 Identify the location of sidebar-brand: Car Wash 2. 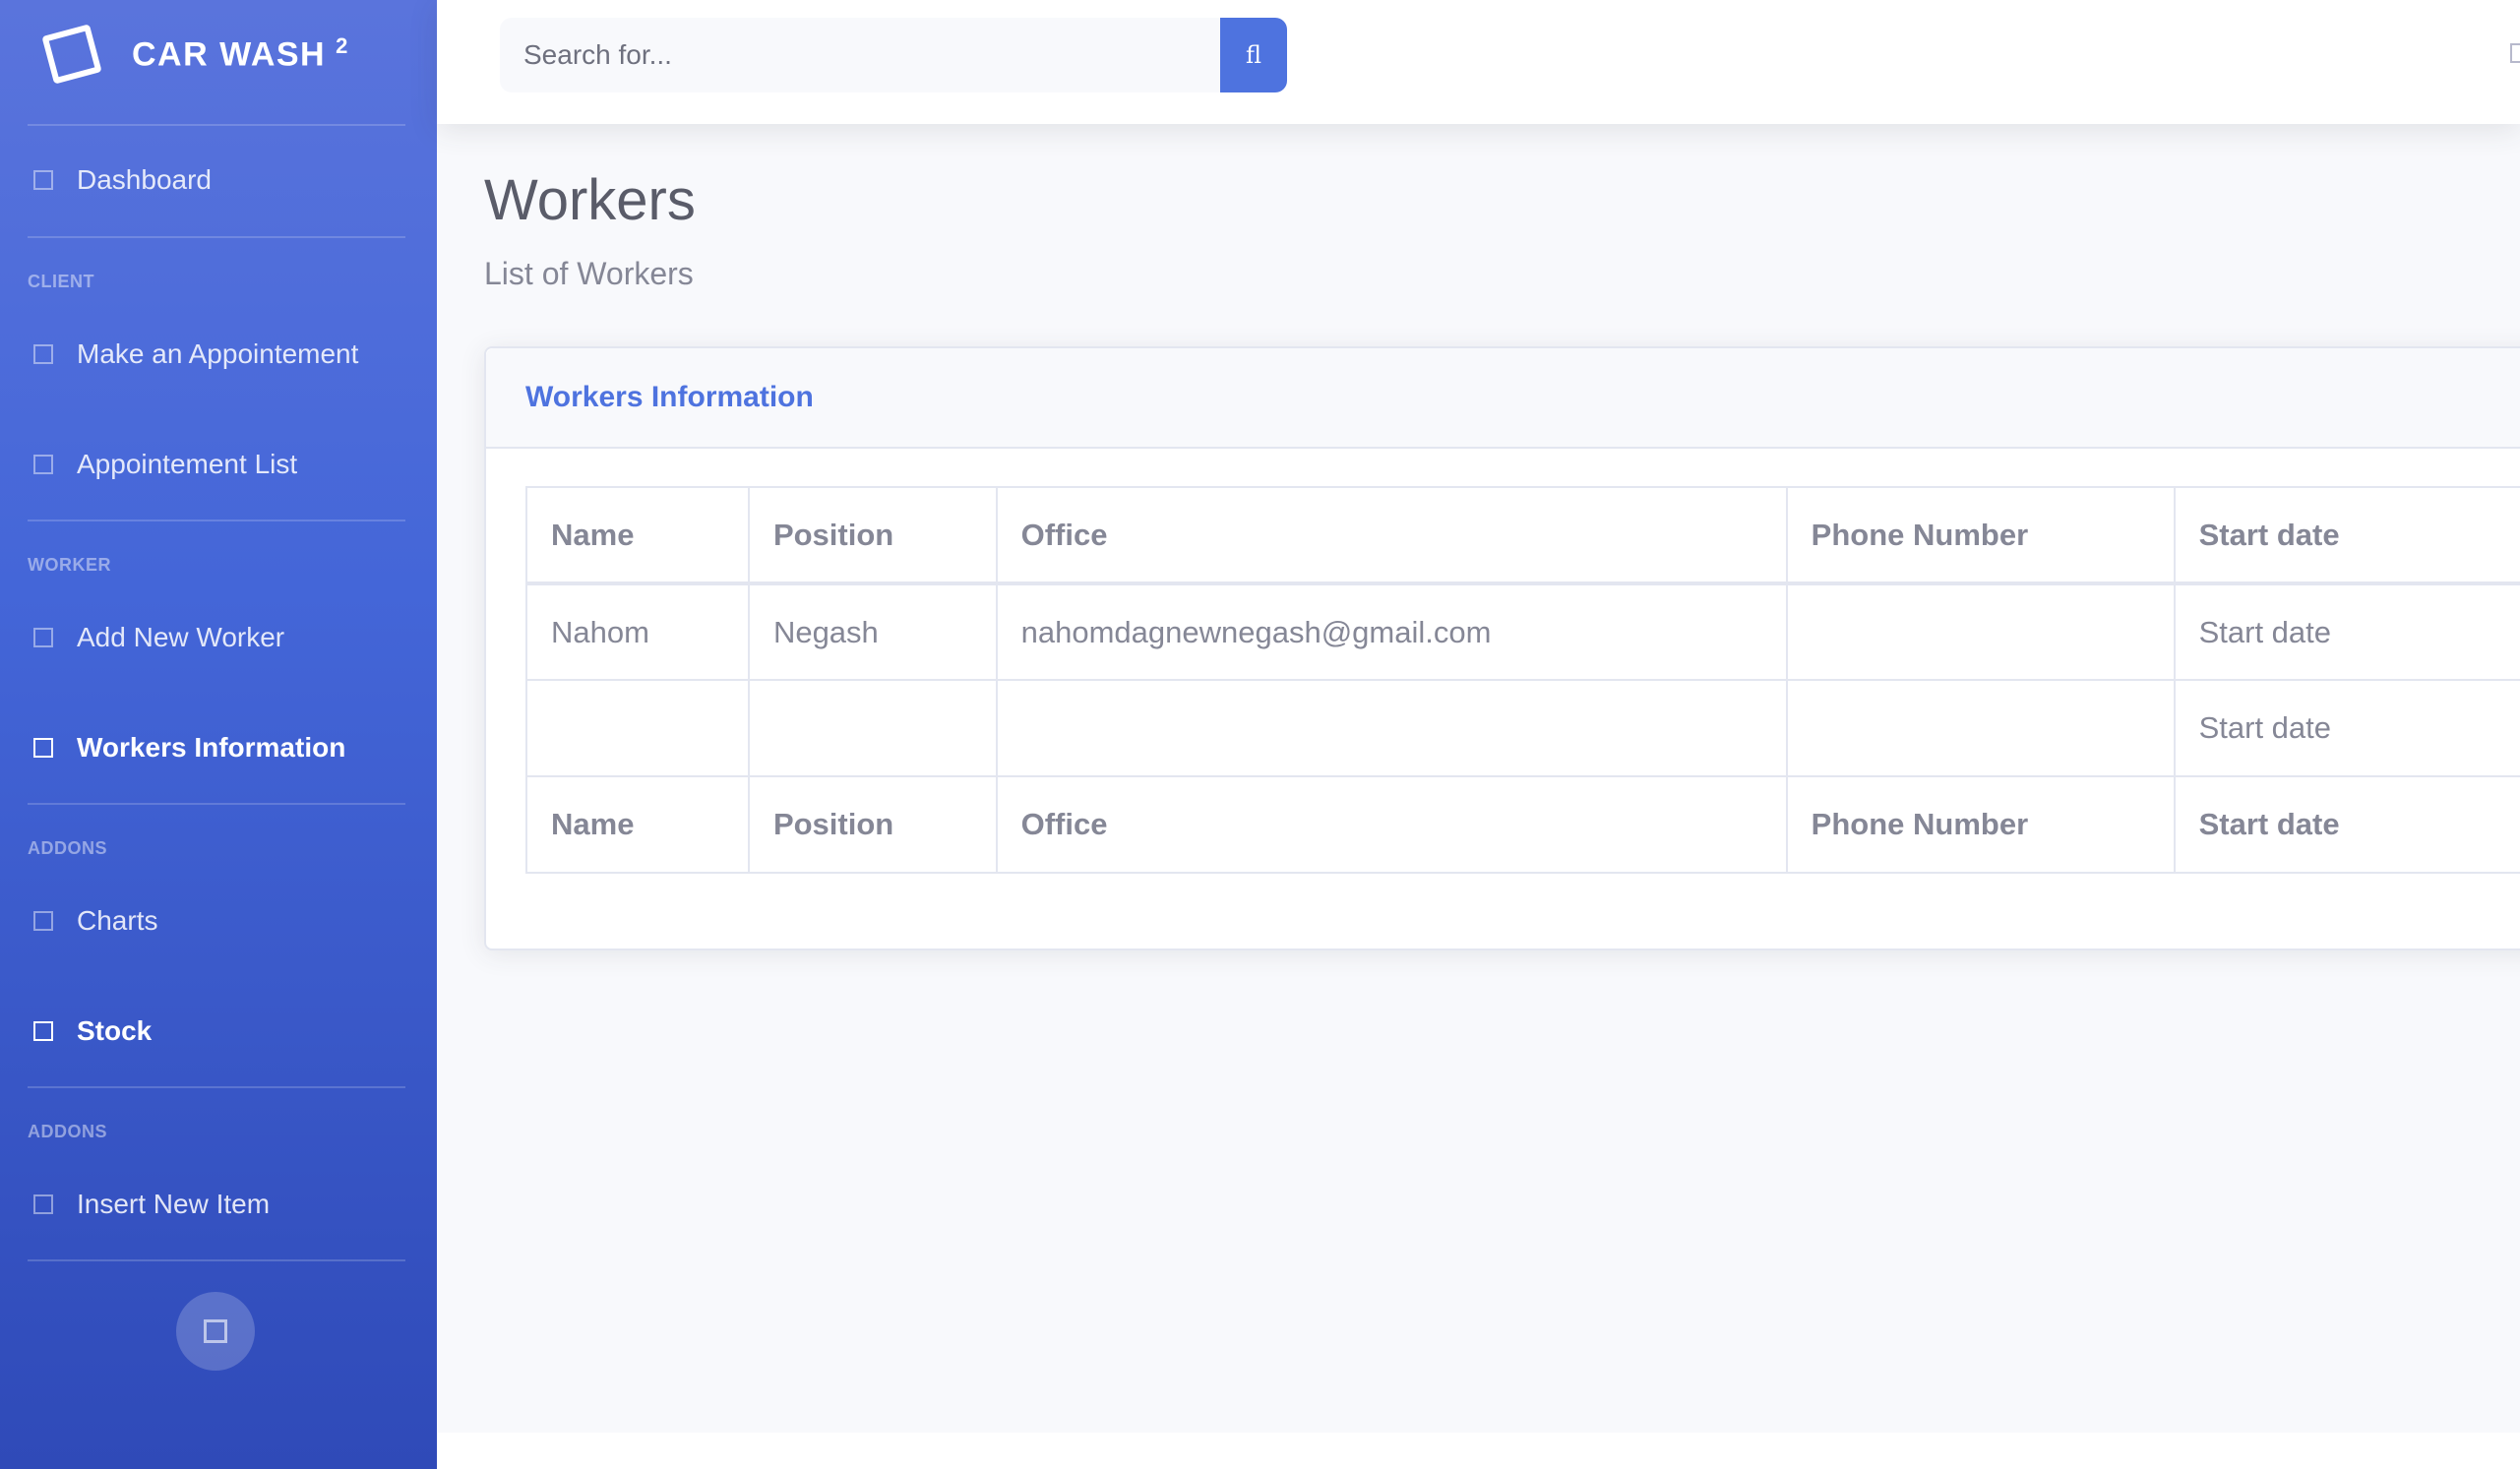
(218, 54).